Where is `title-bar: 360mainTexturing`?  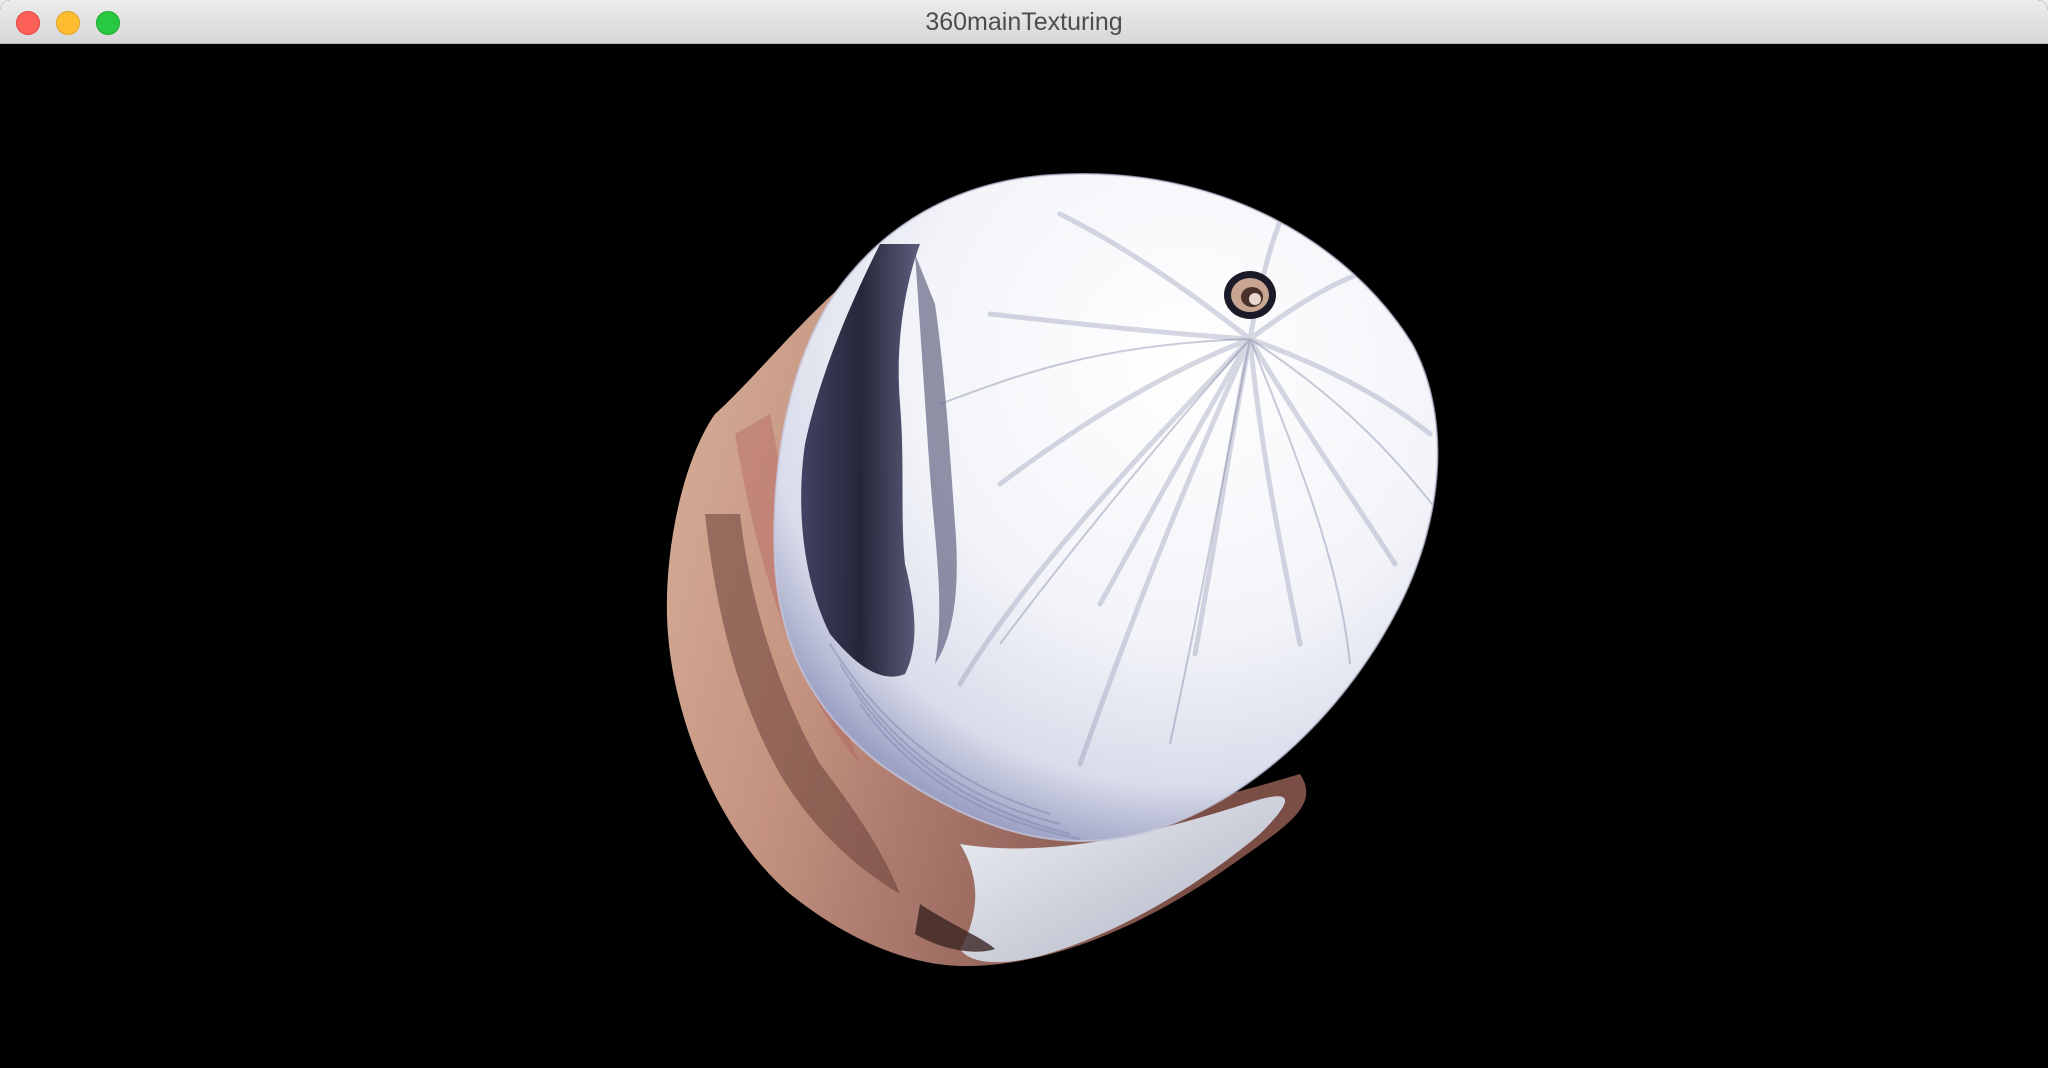 title-bar: 360mainTexturing is located at coordinates (1024, 22).